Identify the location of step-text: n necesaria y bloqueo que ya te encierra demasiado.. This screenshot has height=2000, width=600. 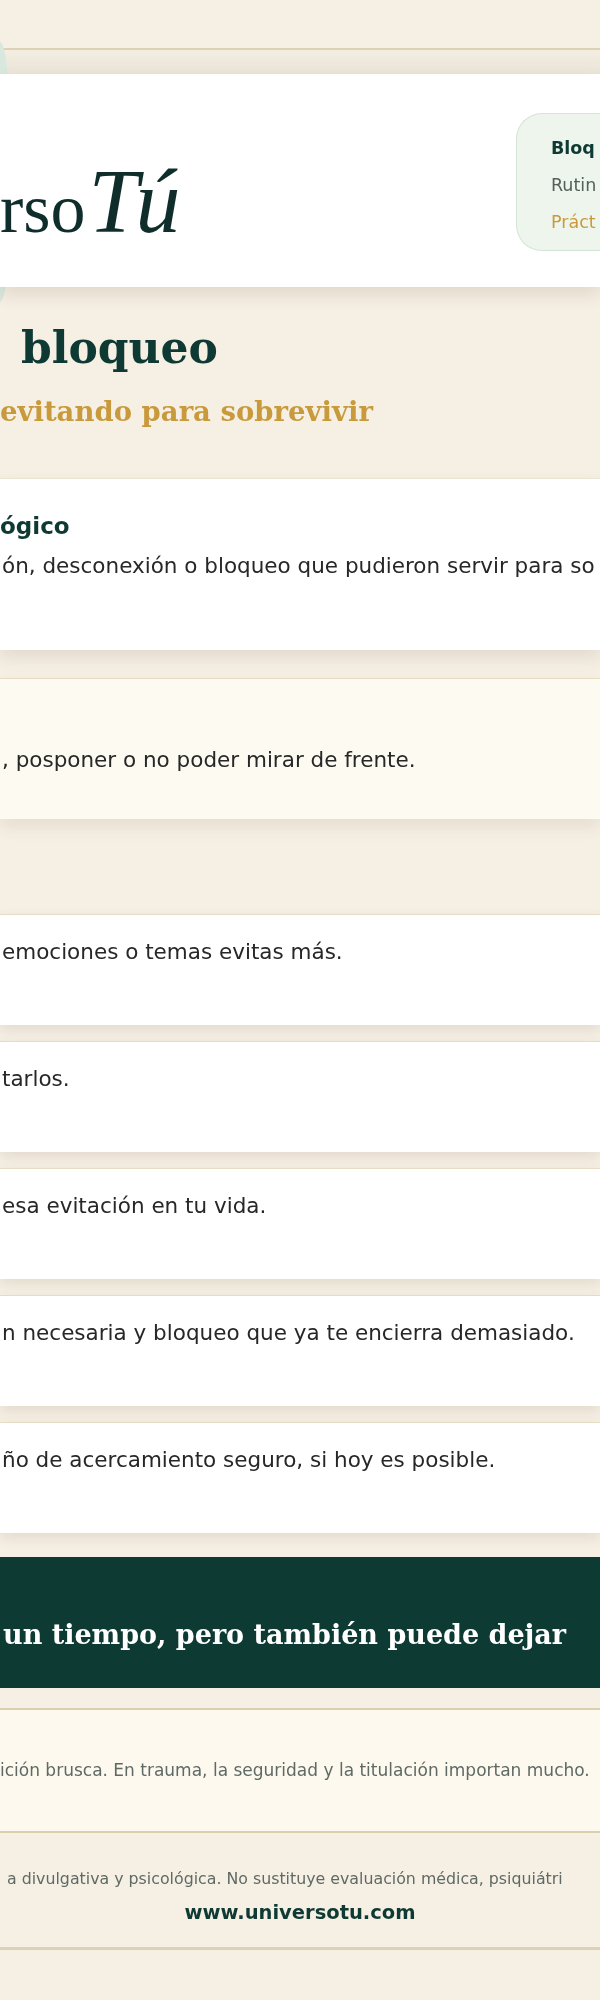
(288, 1332).